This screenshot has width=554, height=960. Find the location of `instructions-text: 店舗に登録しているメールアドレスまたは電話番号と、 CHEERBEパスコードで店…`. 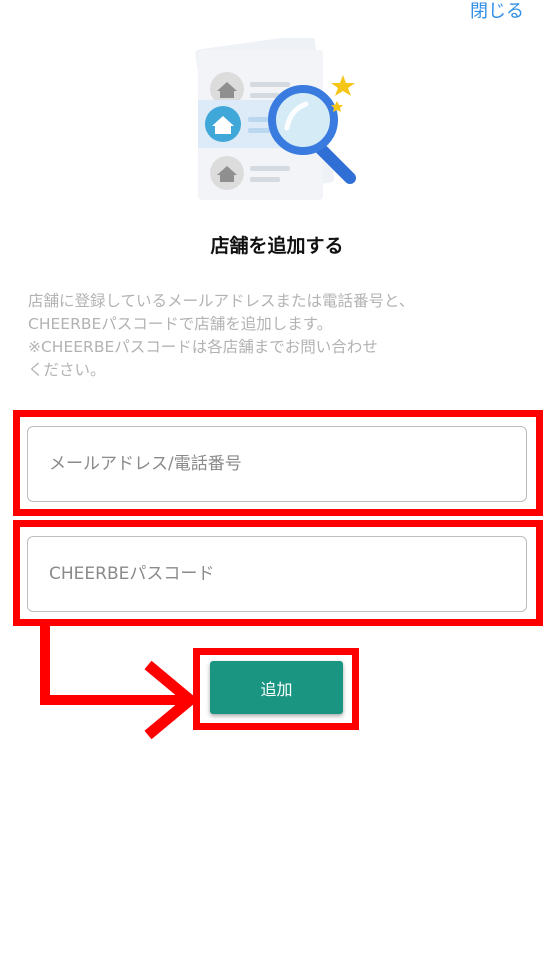

instructions-text: 店舗に登録しているメールアドレスまたは電話番号と、 CHEERBEパスコードで店… is located at coordinates (278, 336).